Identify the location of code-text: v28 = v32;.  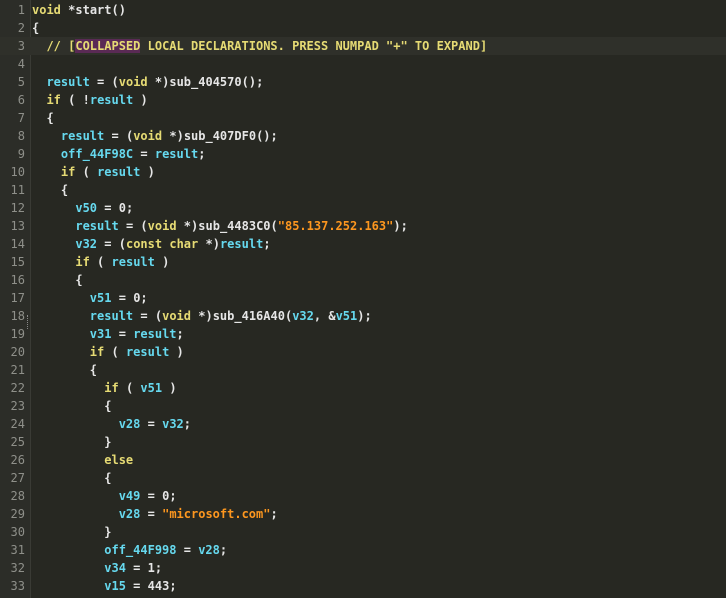
(111, 424).